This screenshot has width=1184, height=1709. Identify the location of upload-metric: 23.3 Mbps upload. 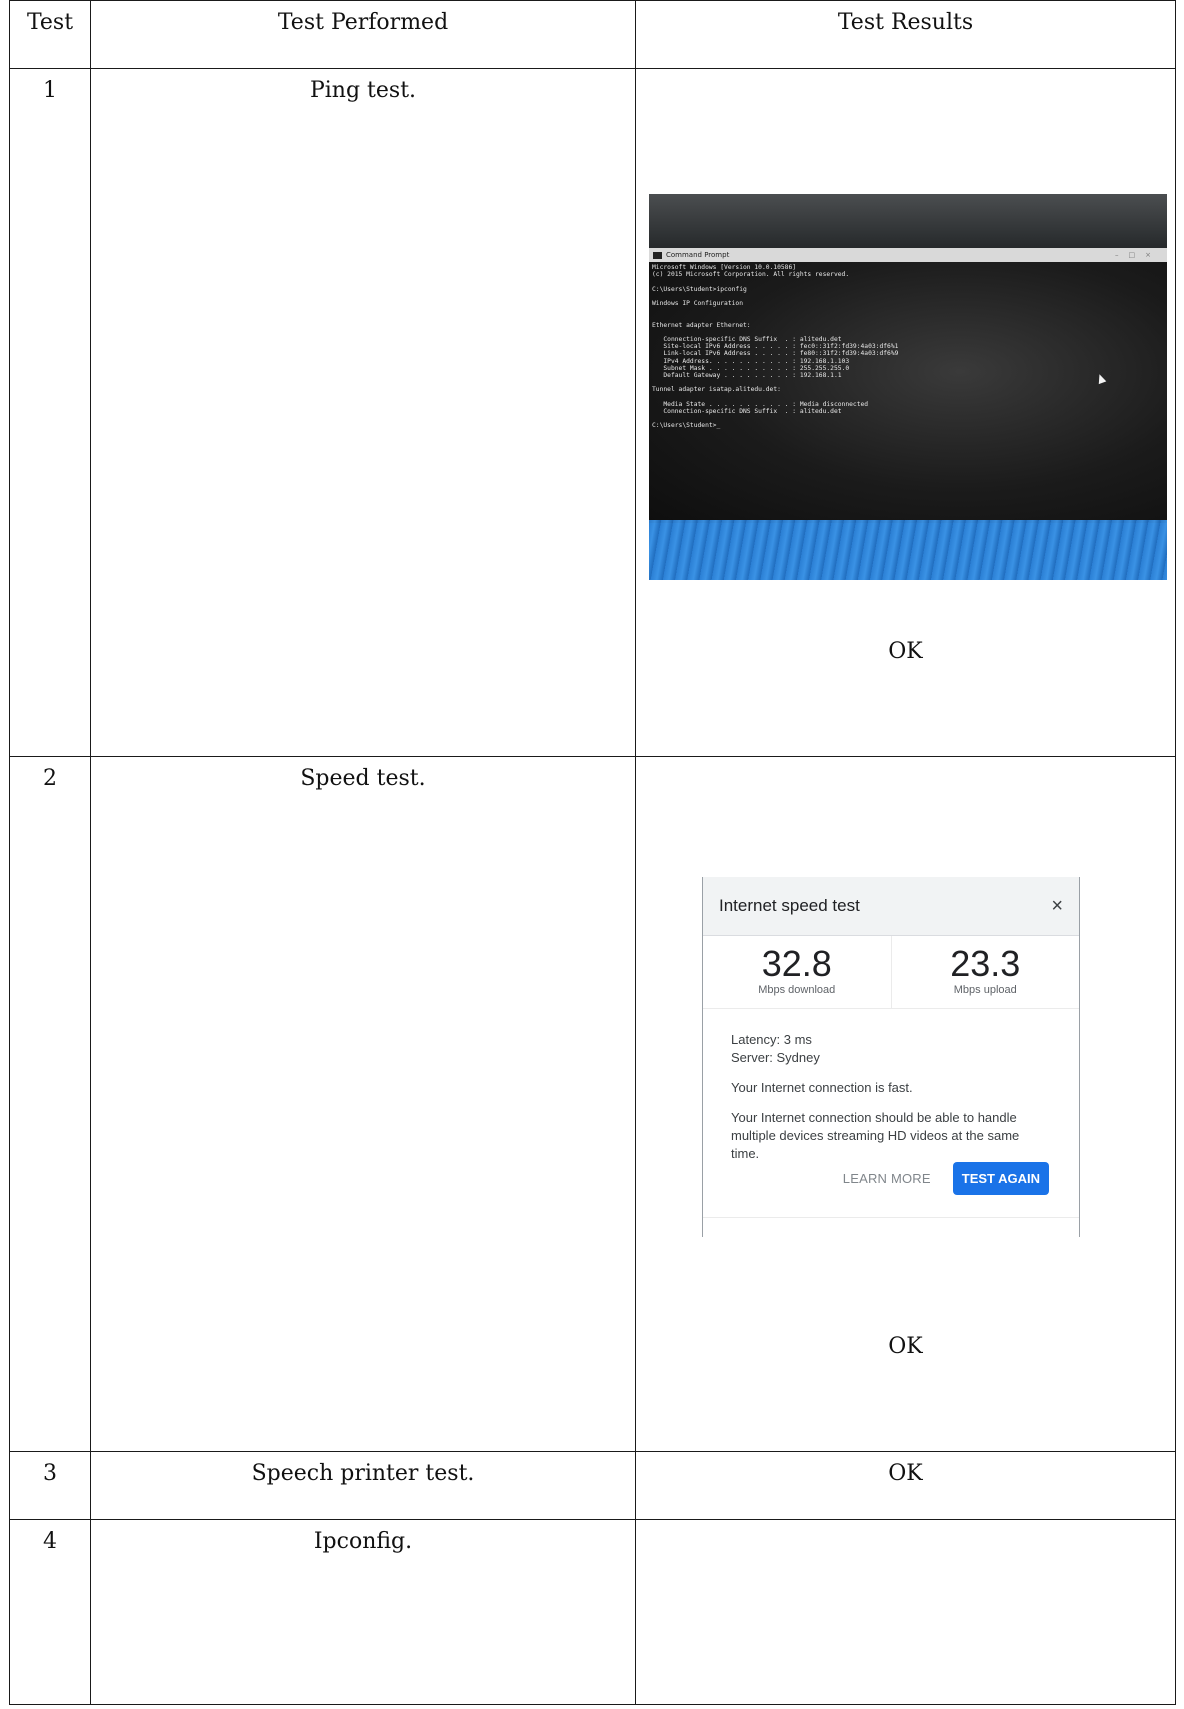
(985, 972).